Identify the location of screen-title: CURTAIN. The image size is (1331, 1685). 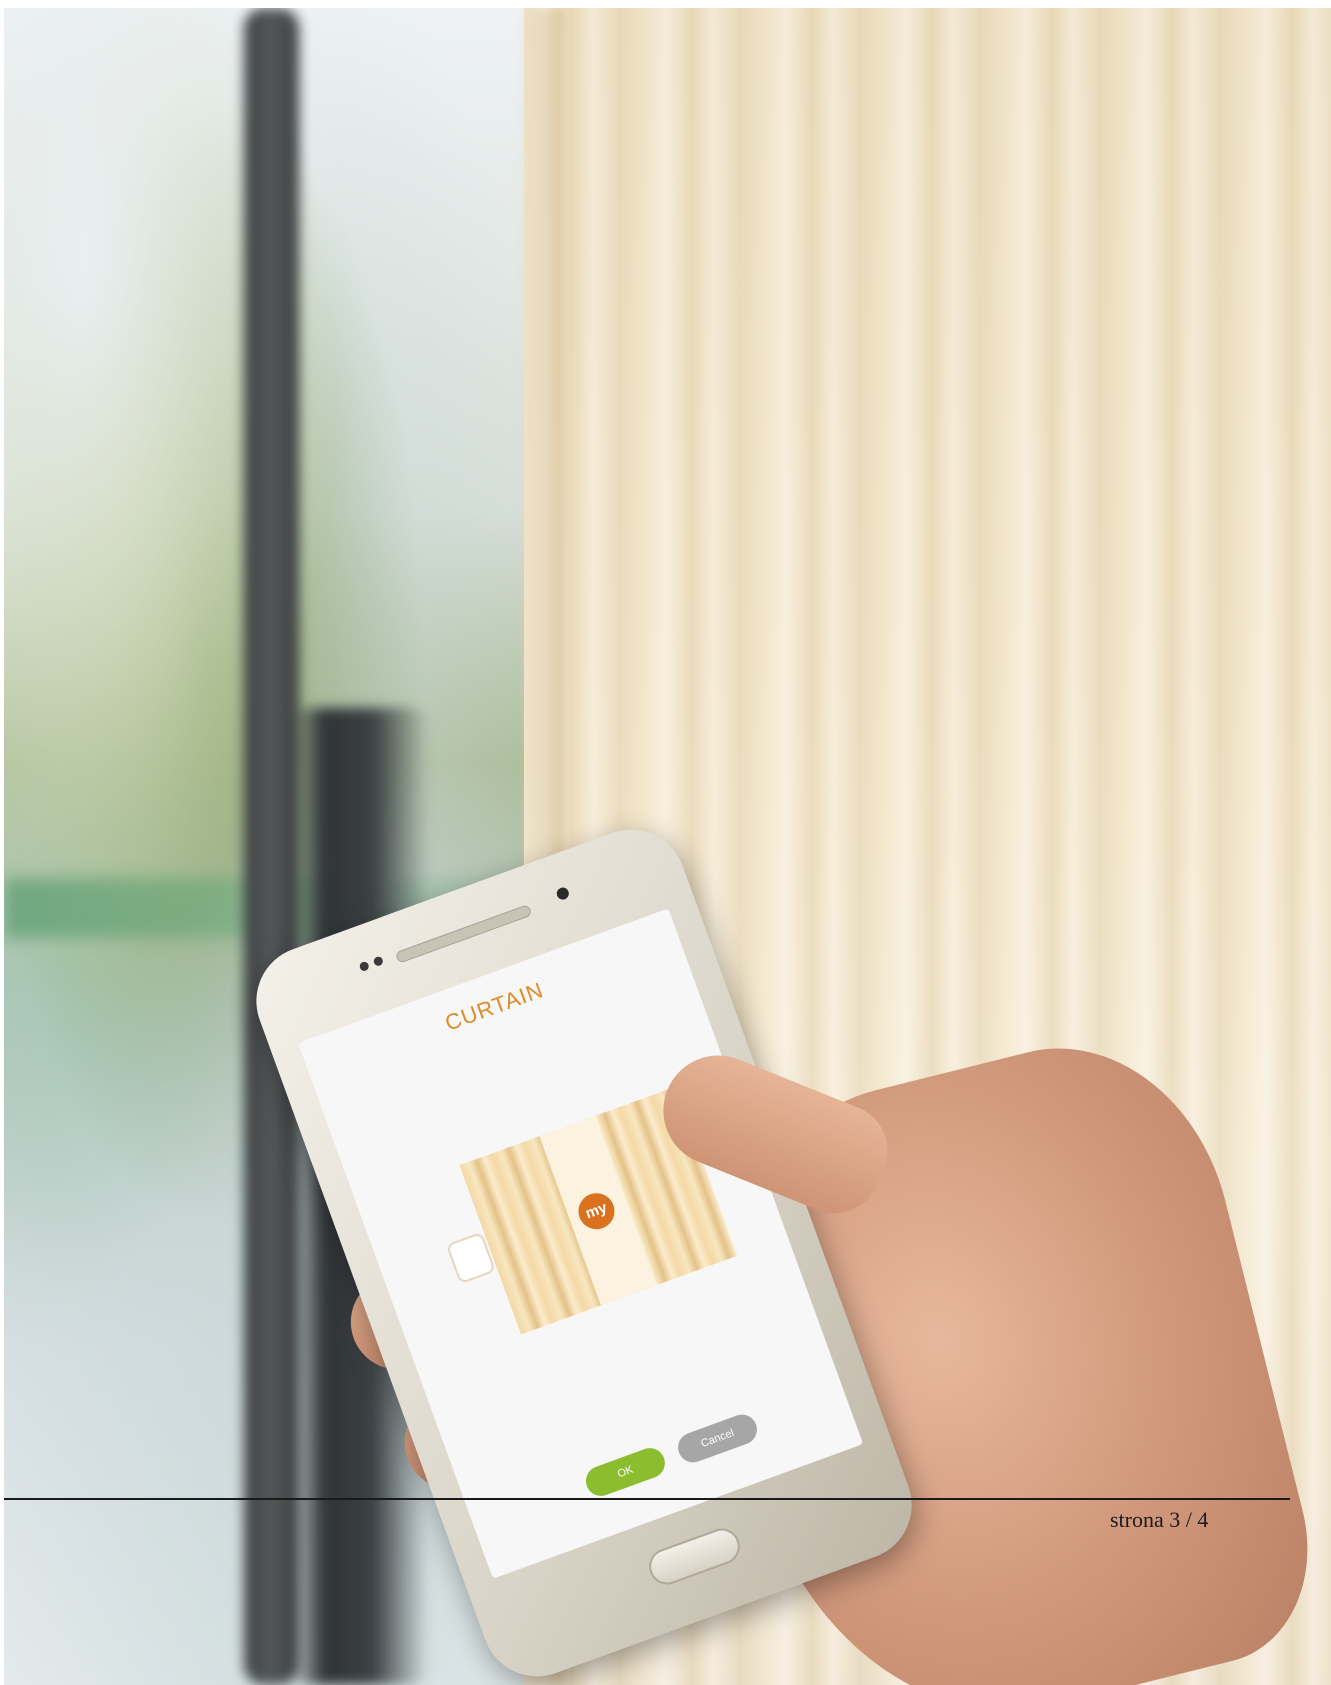
(494, 1006).